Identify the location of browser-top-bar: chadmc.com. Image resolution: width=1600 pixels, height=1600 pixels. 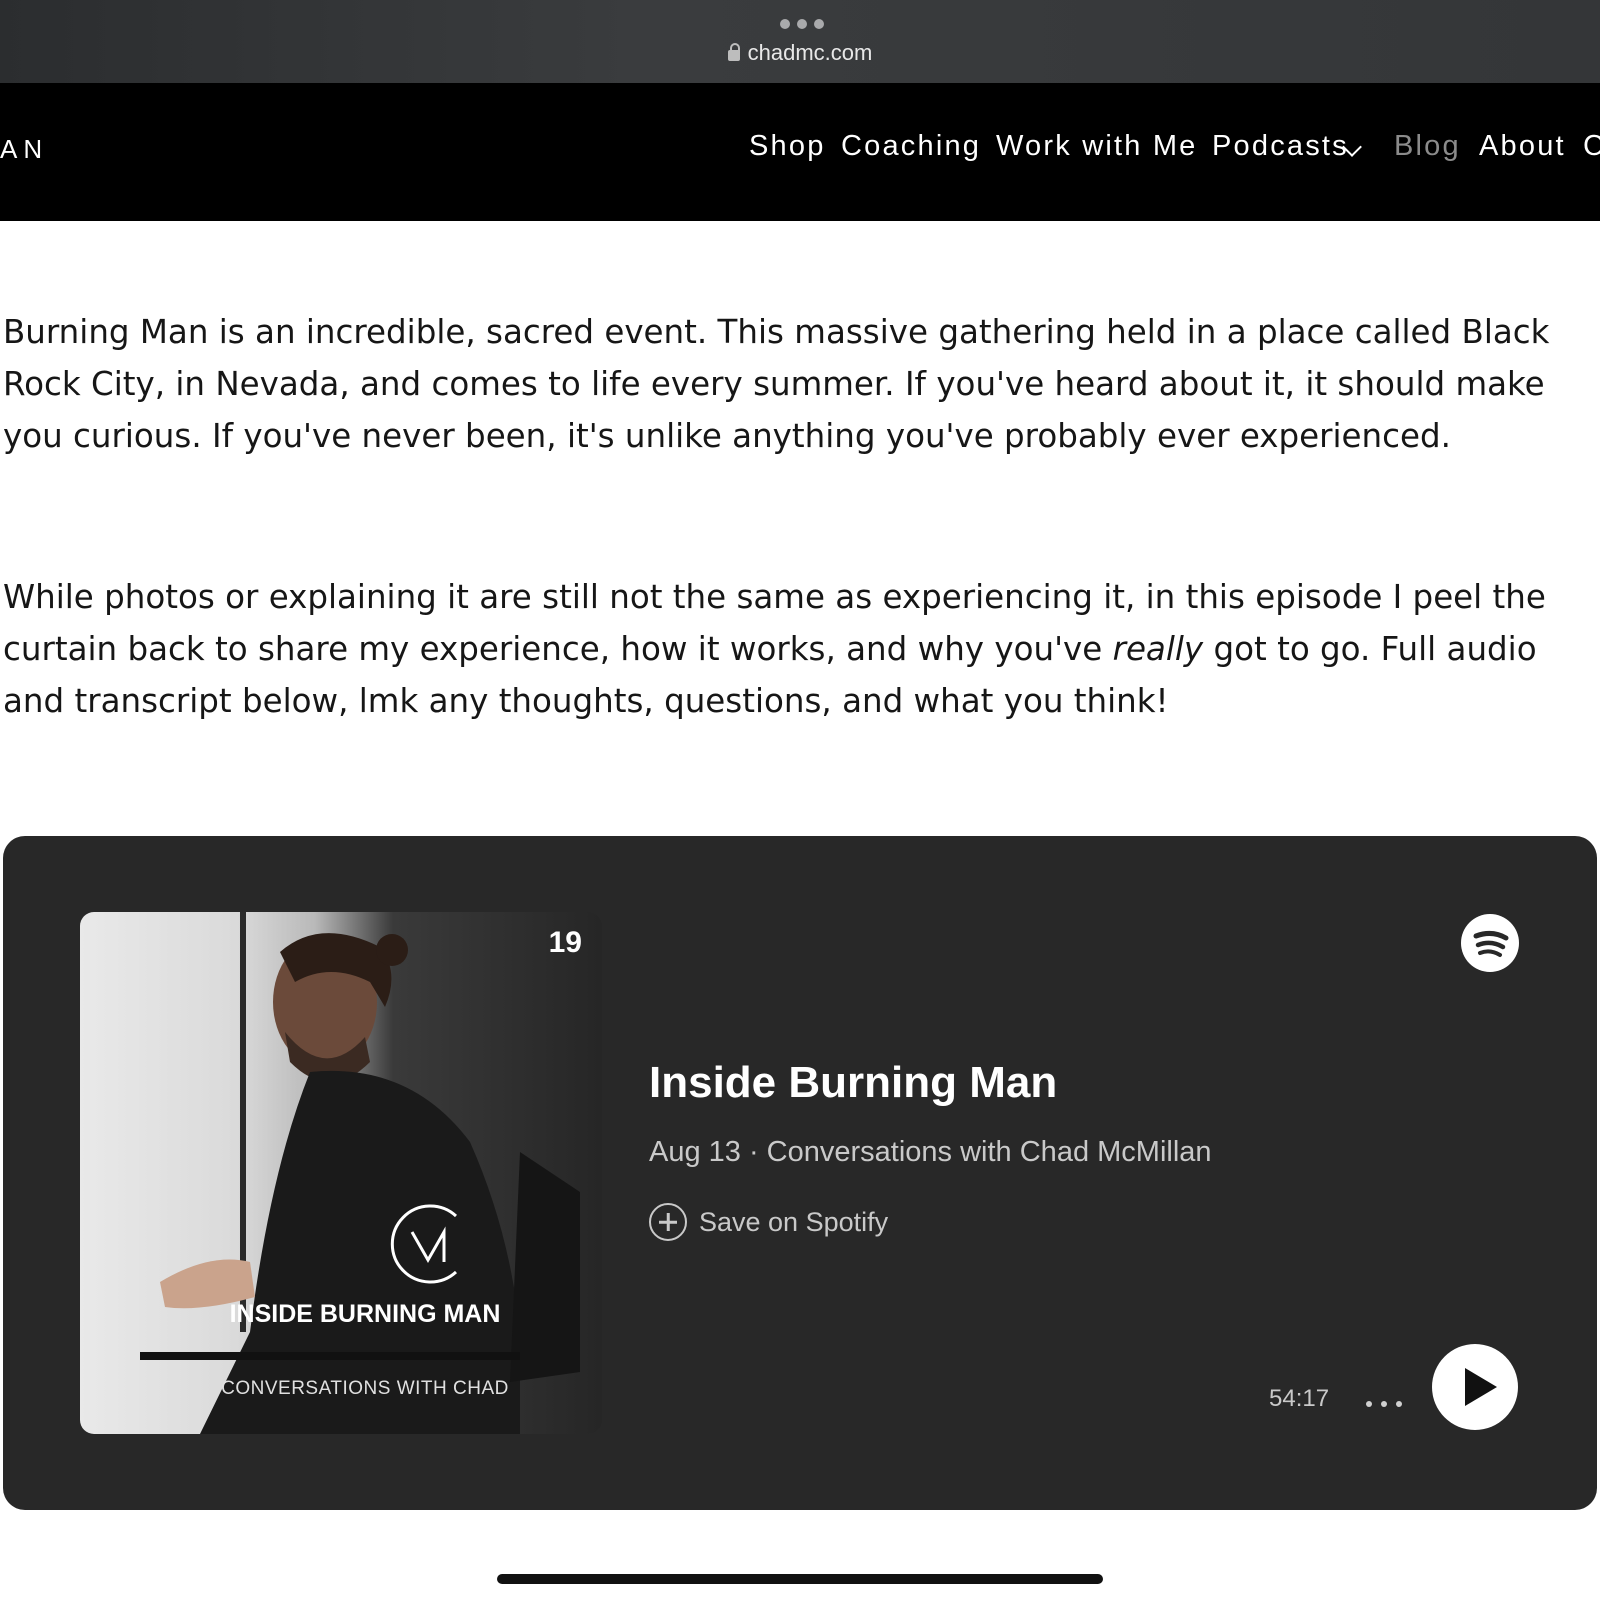
(800, 41).